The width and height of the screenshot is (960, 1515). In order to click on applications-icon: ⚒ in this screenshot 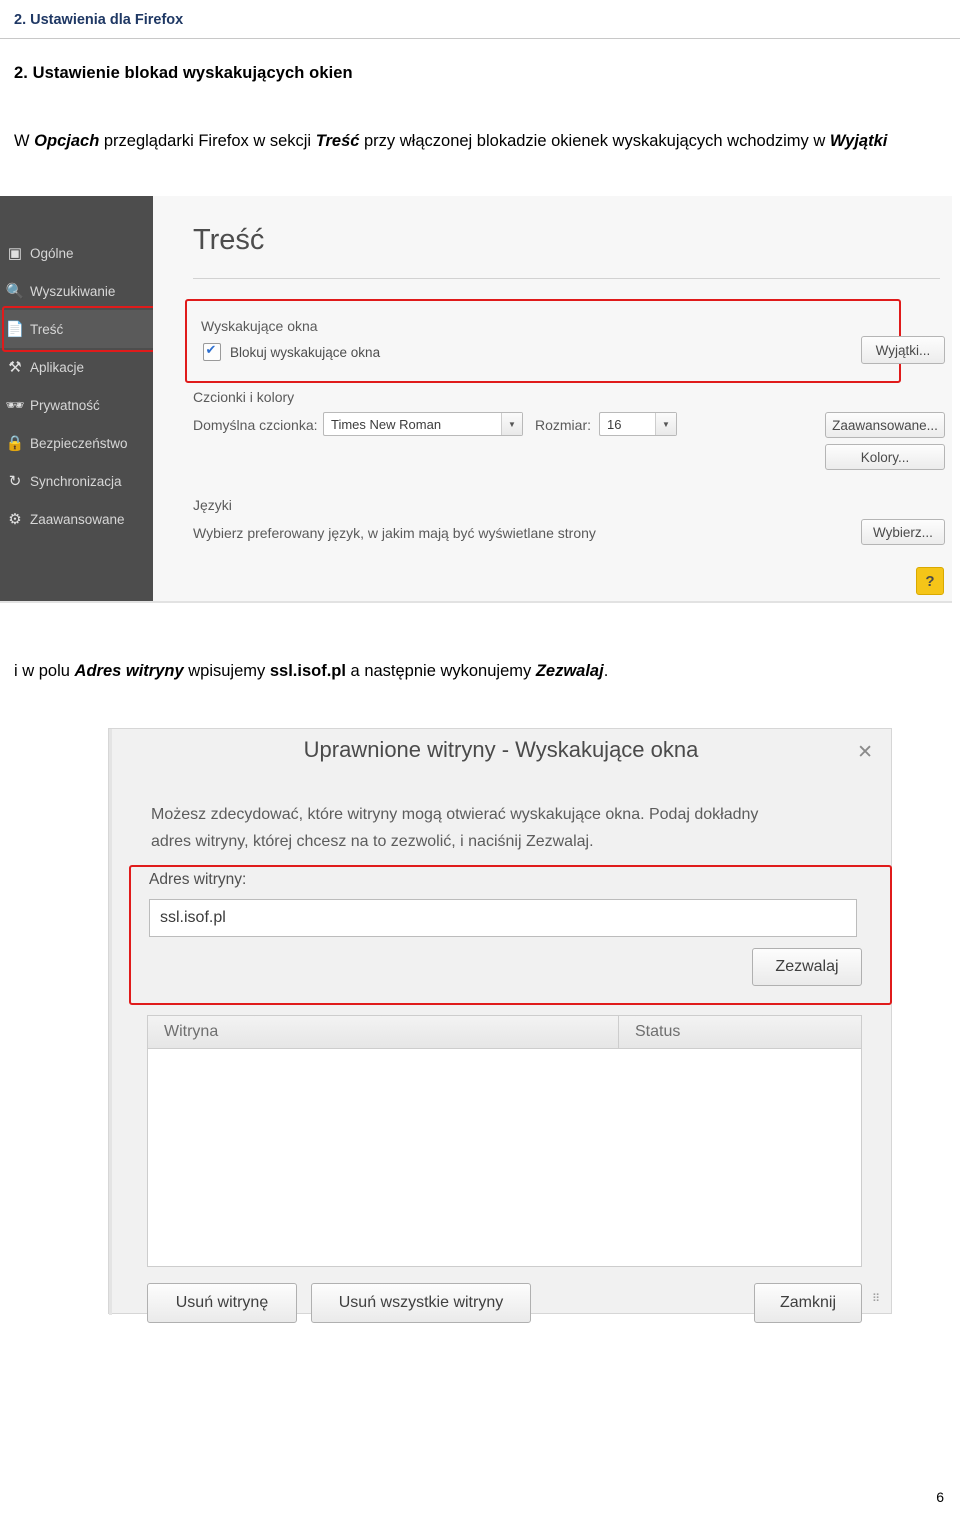, I will do `click(15, 367)`.